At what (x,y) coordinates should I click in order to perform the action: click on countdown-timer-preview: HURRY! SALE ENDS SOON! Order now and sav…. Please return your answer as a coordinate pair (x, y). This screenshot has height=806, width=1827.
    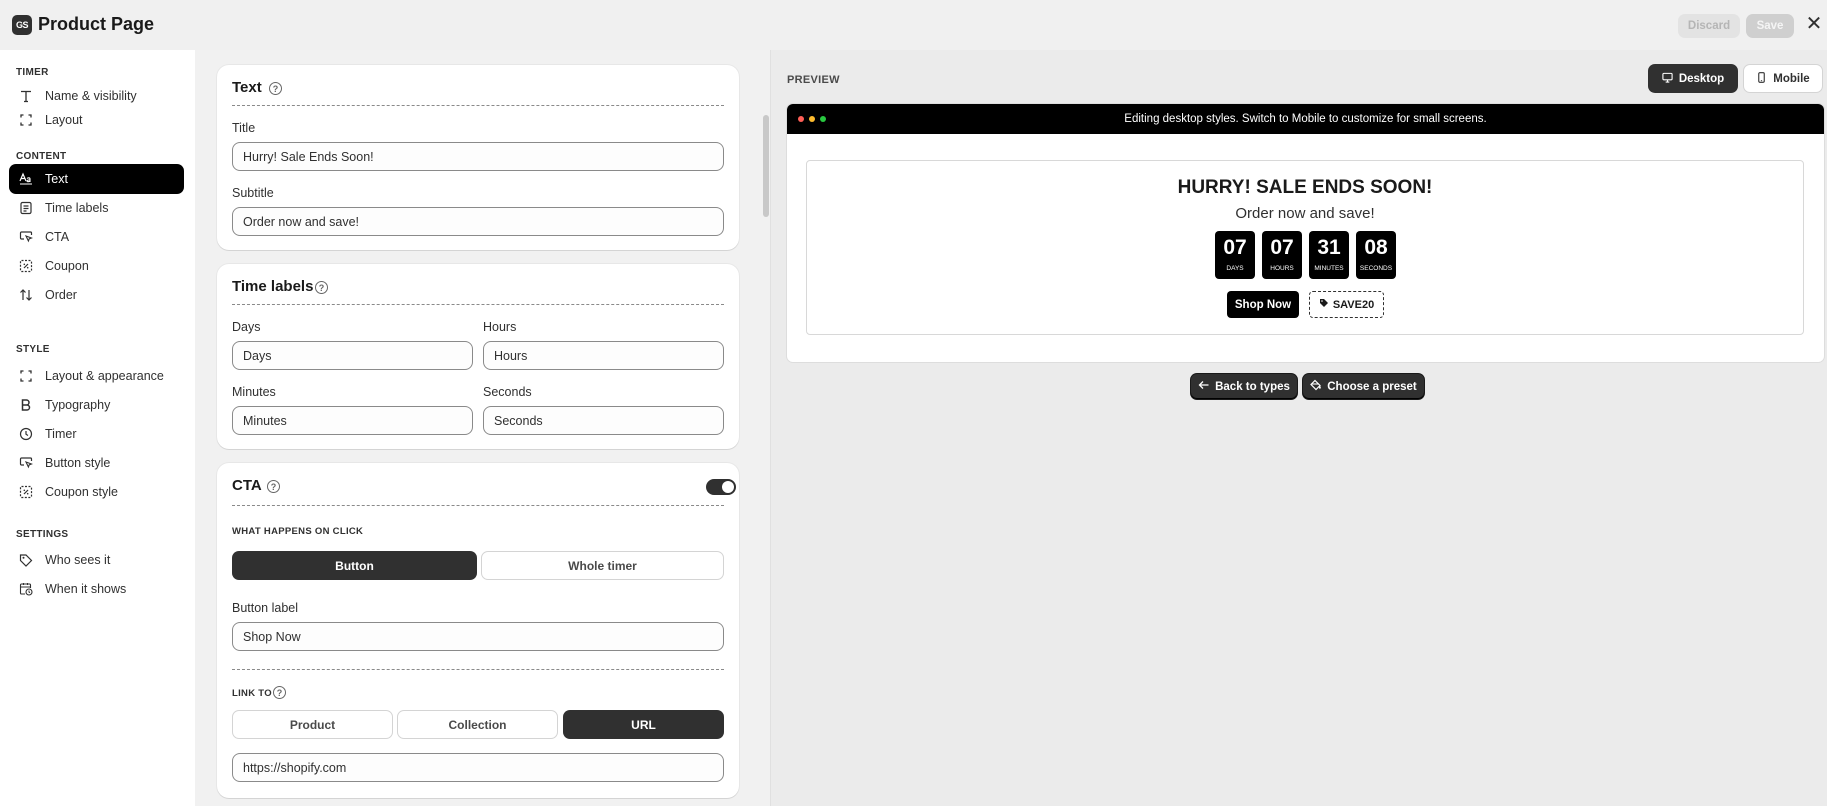
    Looking at the image, I should click on (1305, 247).